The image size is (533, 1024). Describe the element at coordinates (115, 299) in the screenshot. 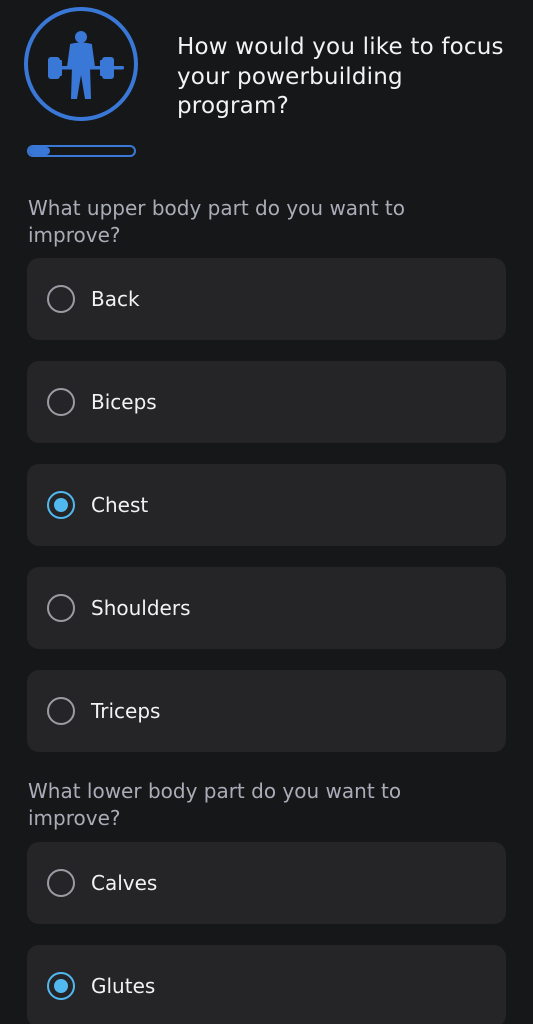

I see `option-label: Back` at that location.